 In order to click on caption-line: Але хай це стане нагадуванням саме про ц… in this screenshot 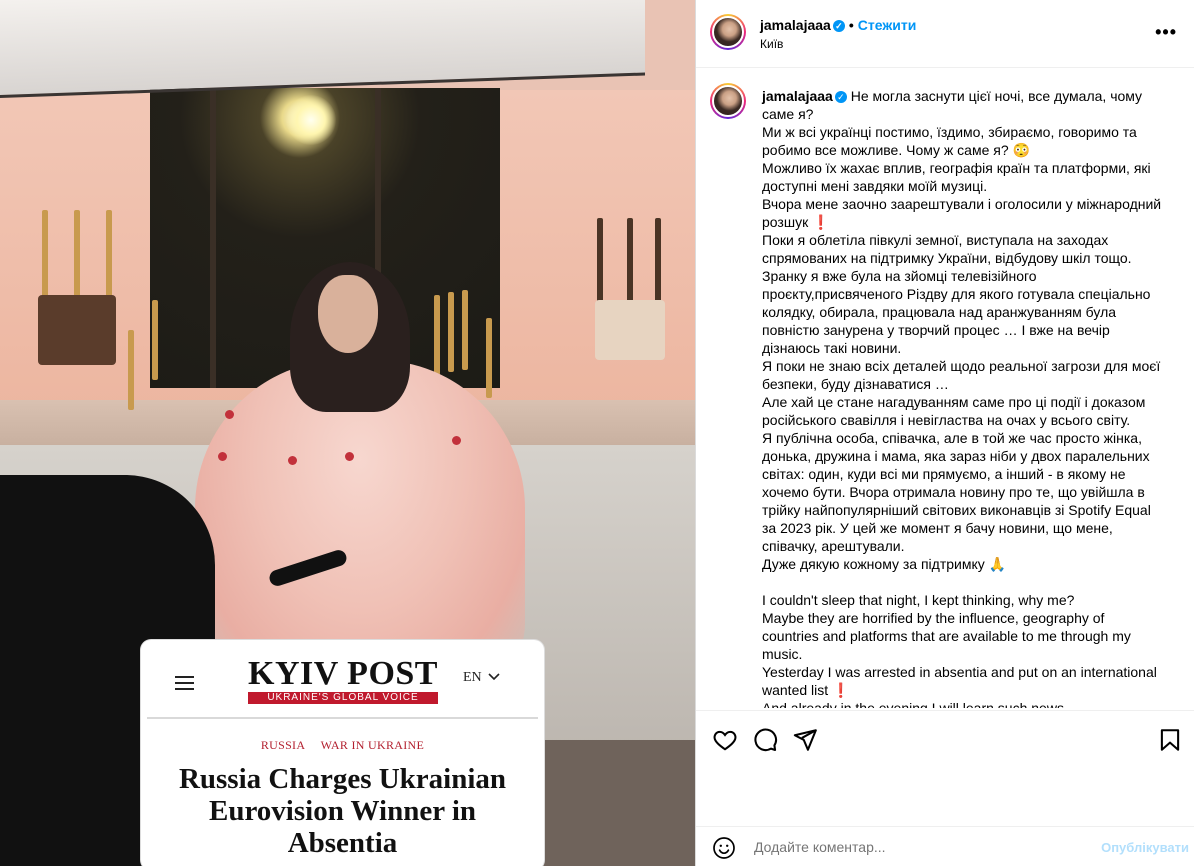, I will do `click(954, 411)`.